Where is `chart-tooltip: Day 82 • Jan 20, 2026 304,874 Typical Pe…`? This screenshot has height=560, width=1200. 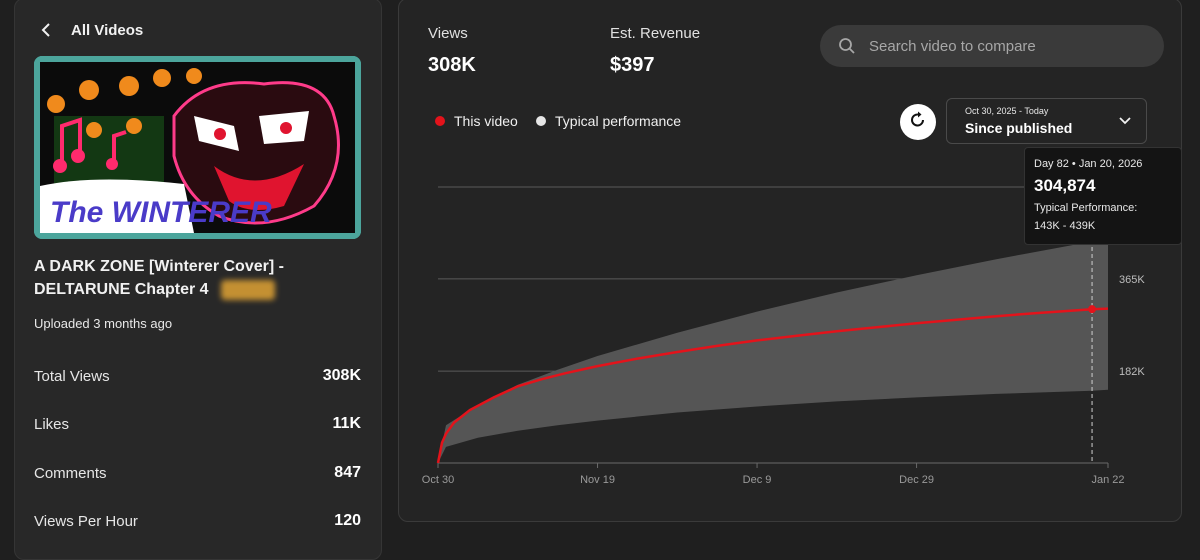
chart-tooltip: Day 82 • Jan 20, 2026 304,874 Typical Pe… is located at coordinates (1103, 196).